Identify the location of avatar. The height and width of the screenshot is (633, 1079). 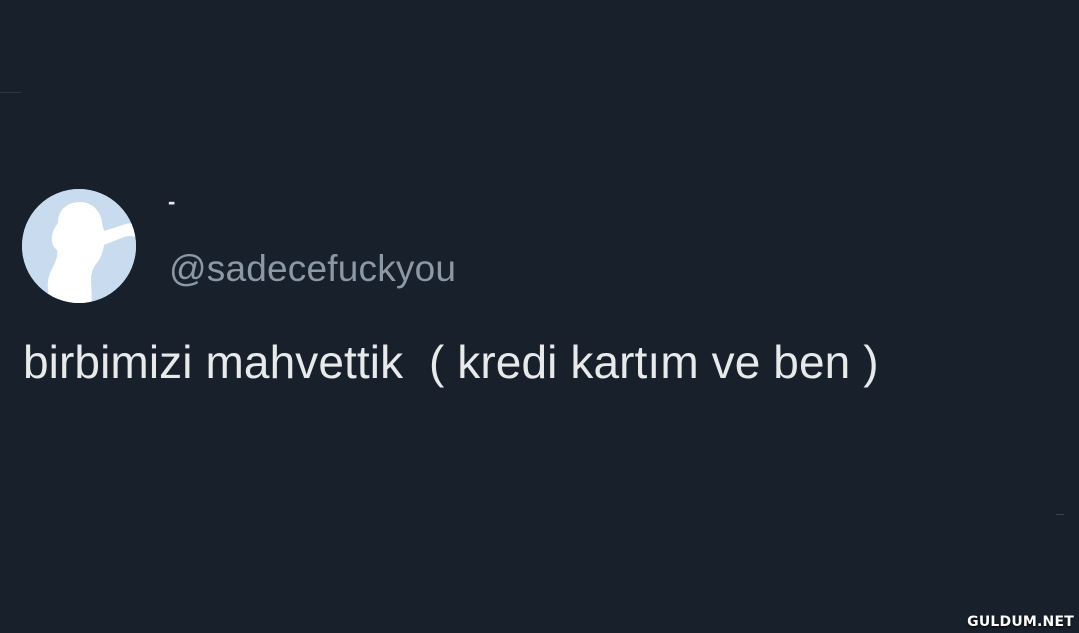
(79, 246).